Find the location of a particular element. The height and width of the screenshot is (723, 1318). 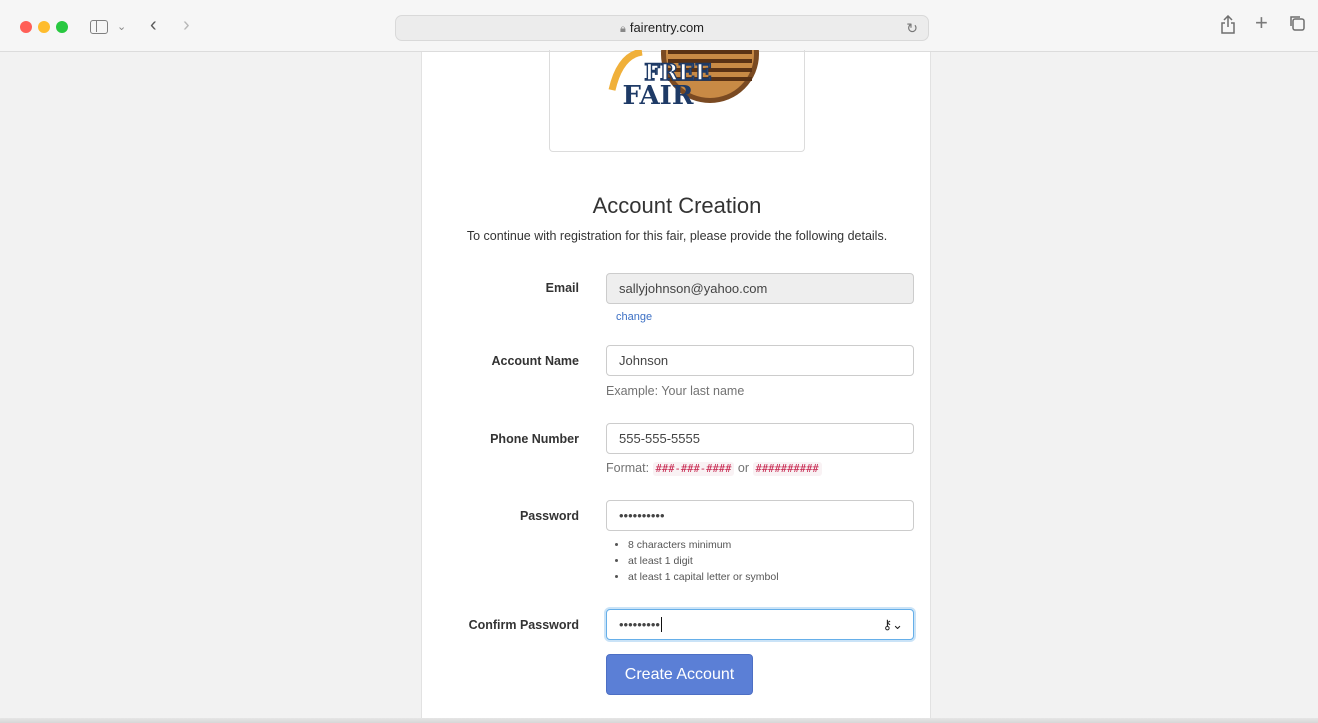

account-name-help: Example: Your last name is located at coordinates (675, 391).